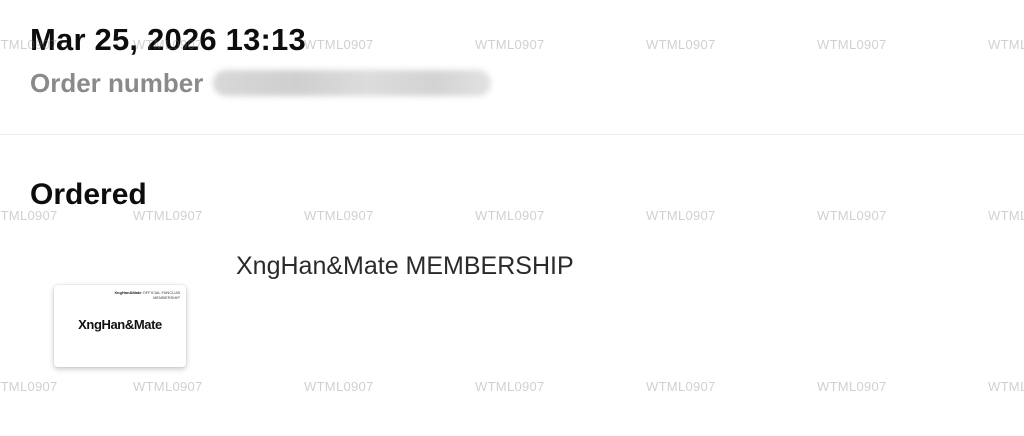 The height and width of the screenshot is (436, 1024). Describe the element at coordinates (166, 297) in the screenshot. I see `thumbnail-small-line2: MEMBERSHIP` at that location.